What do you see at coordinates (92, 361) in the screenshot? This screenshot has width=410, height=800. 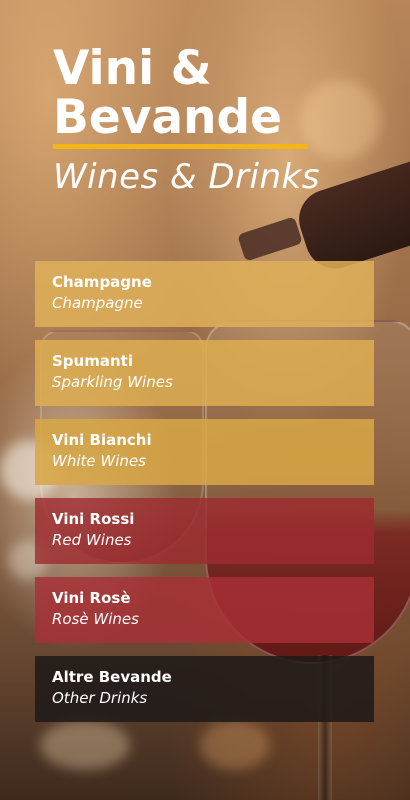 I see `menu-item-italian-label: Spumanti` at bounding box center [92, 361].